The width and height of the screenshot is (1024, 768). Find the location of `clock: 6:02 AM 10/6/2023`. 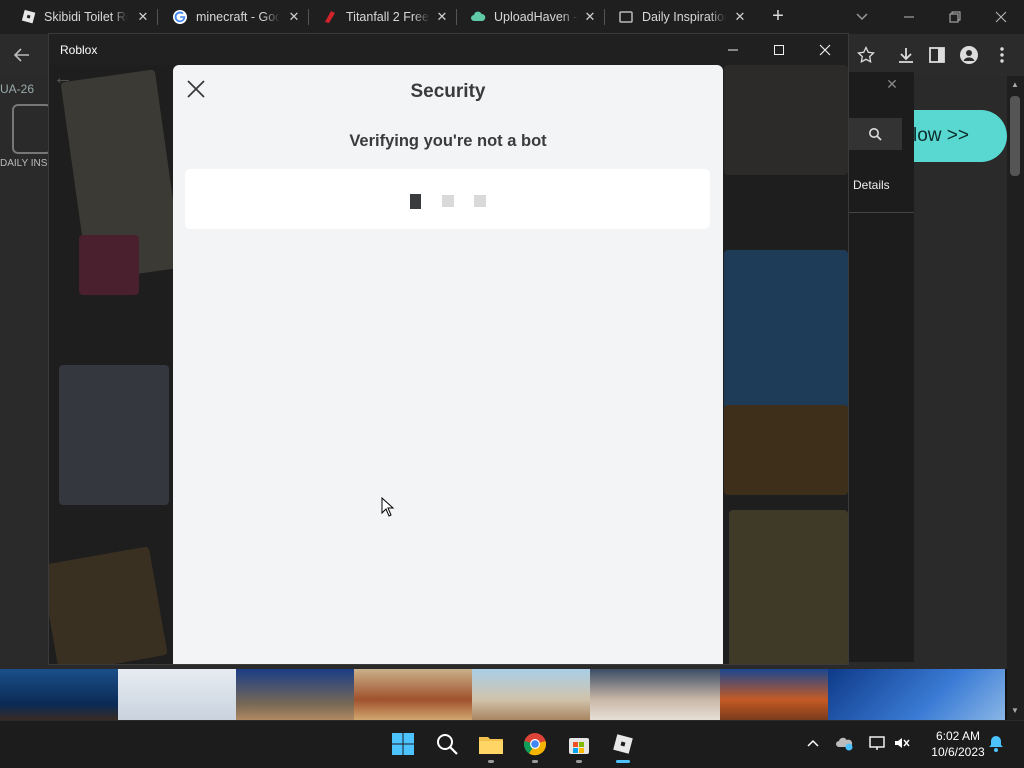

clock: 6:02 AM 10/6/2023 is located at coordinates (958, 744).